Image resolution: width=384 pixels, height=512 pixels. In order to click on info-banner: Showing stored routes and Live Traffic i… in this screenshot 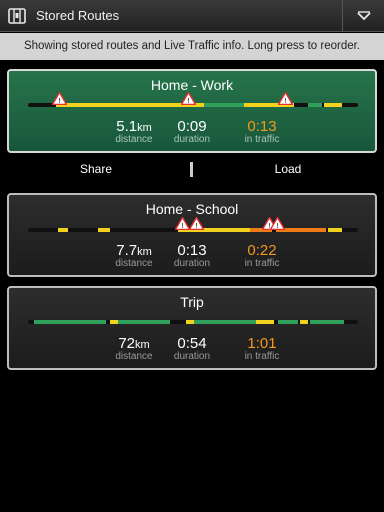, I will do `click(192, 46)`.